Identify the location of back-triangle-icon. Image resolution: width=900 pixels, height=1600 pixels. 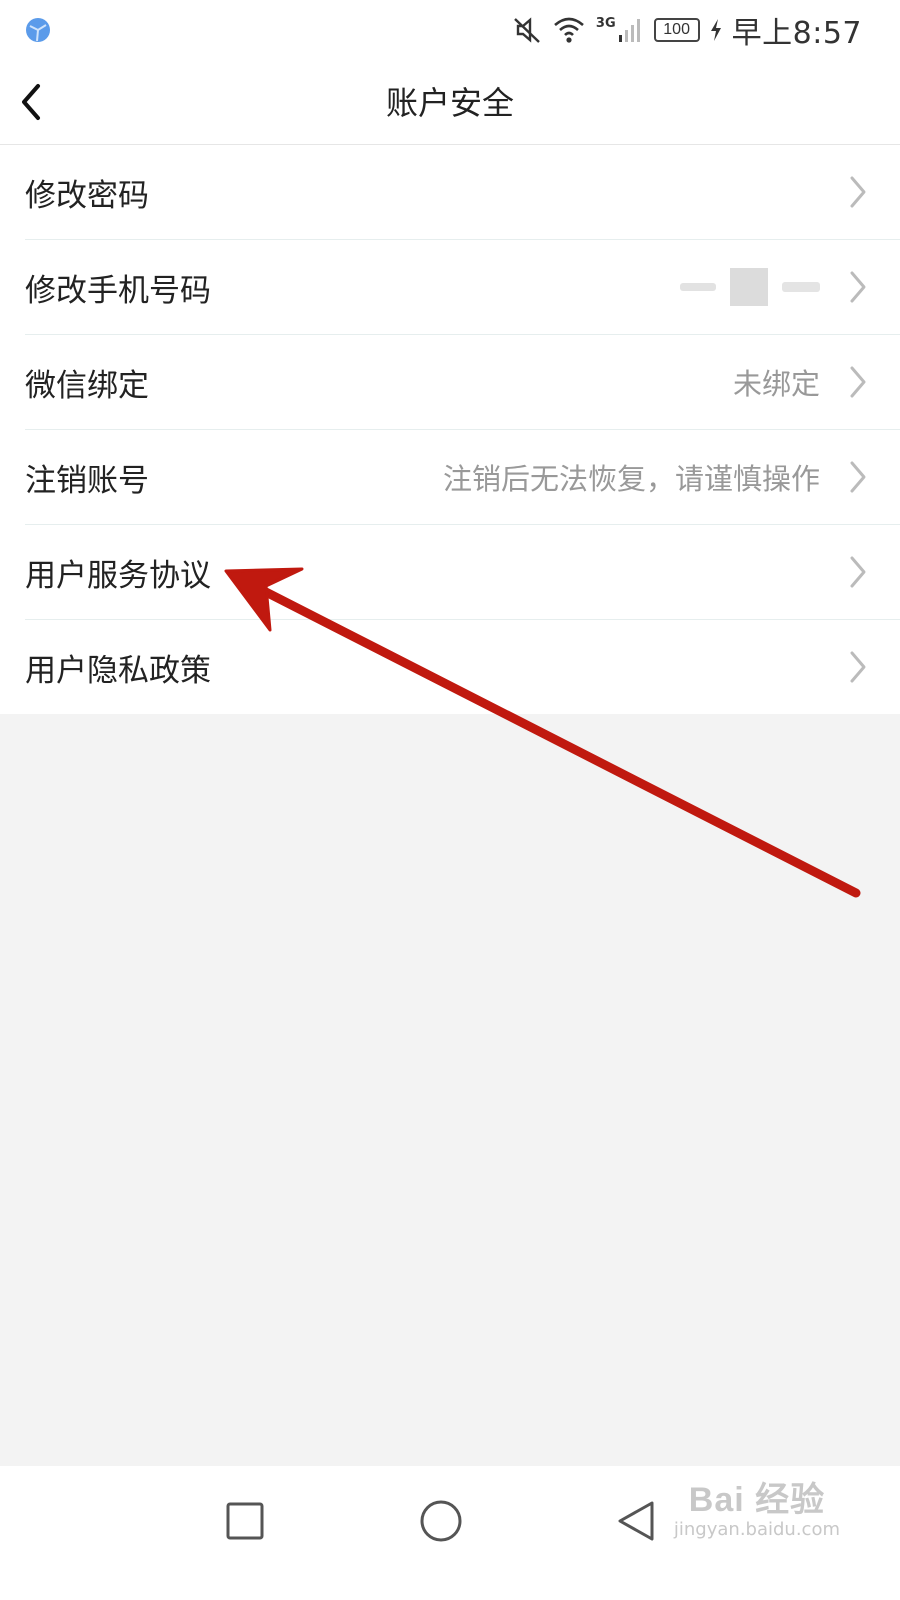
(636, 1521).